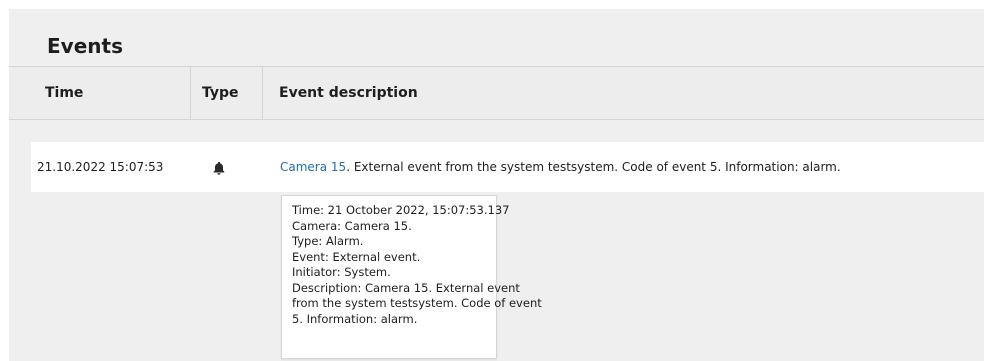  What do you see at coordinates (355, 318) in the screenshot?
I see `tooltip-line: 5. Information: alarm.` at bounding box center [355, 318].